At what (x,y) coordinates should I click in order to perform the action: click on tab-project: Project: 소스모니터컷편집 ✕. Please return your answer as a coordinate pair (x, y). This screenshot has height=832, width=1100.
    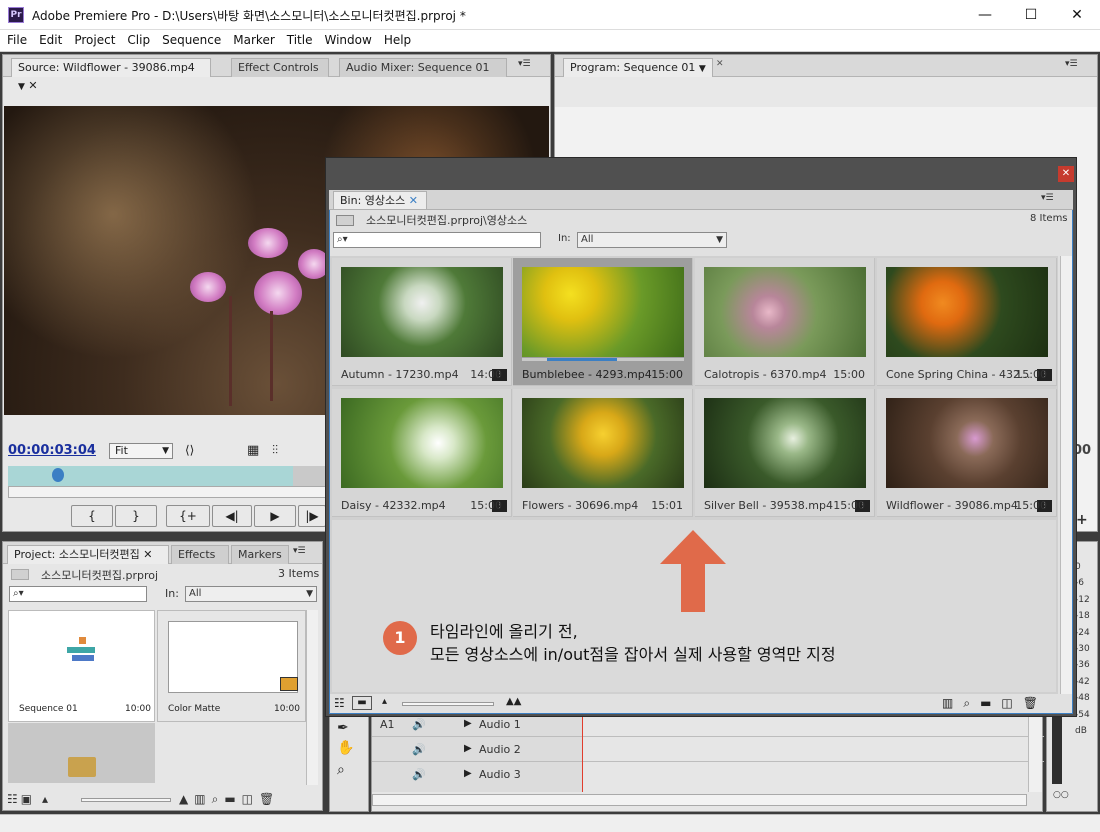
    Looking at the image, I should click on (88, 554).